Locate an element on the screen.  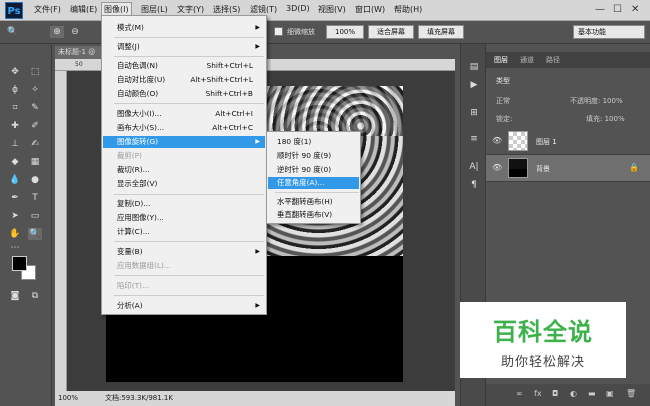
actions-icon: ▶ is located at coordinates (474, 86).